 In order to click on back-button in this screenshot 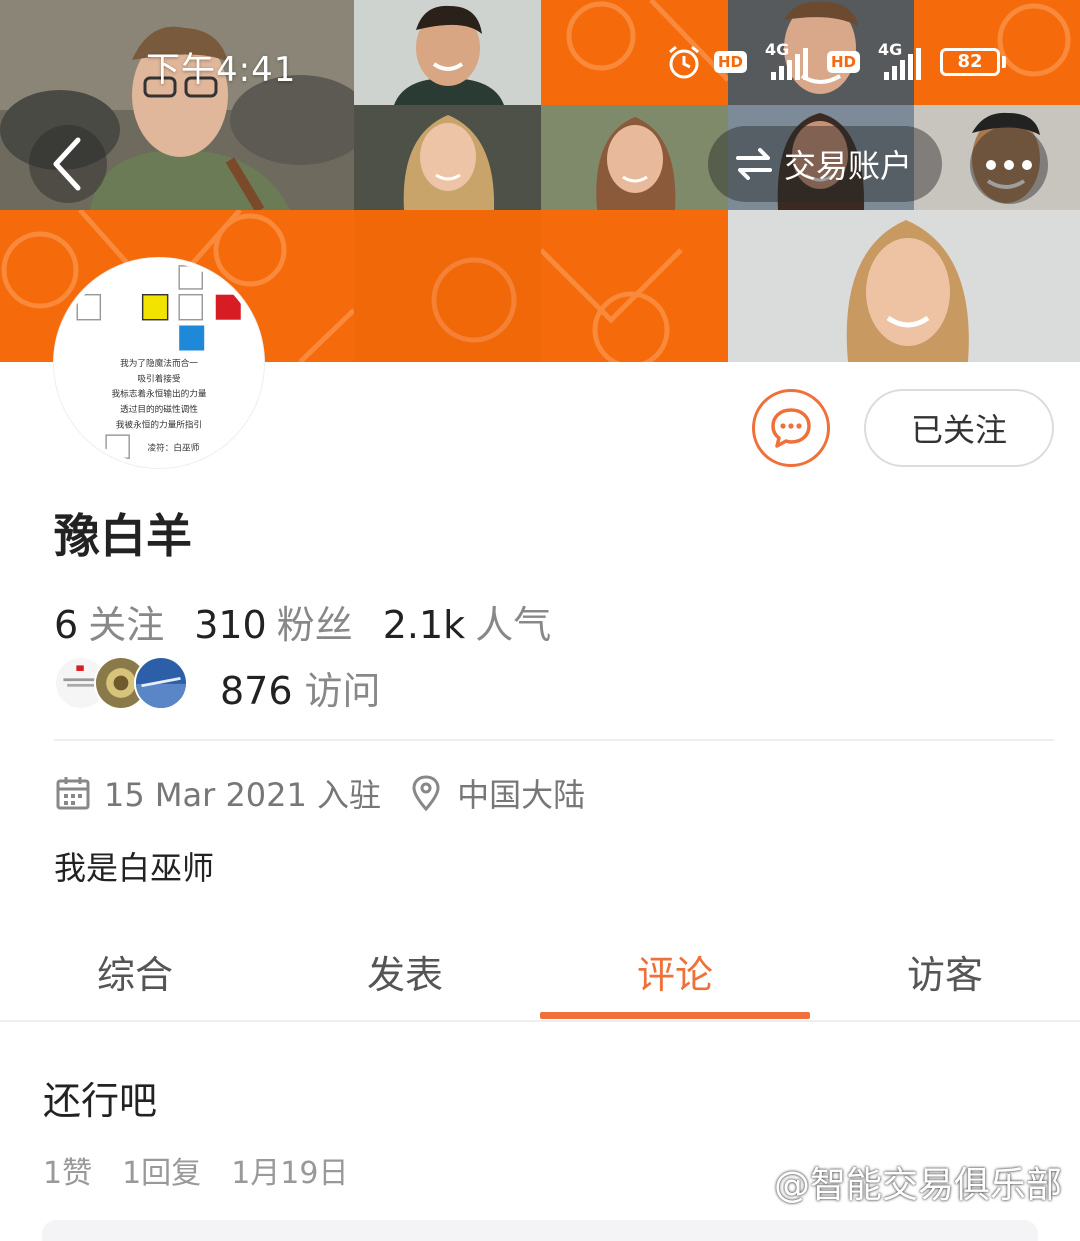, I will do `click(68, 164)`.